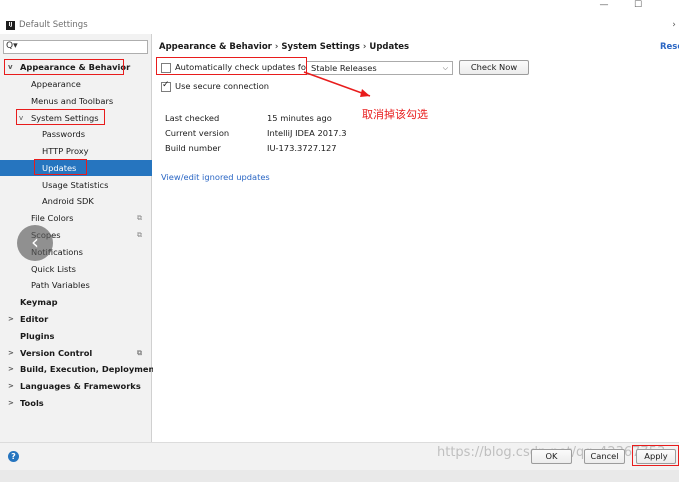 The height and width of the screenshot is (482, 679). I want to click on breadcrumb-item: Updates, so click(389, 47).